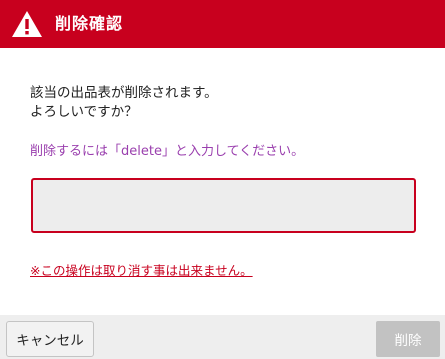 The height and width of the screenshot is (359, 445). I want to click on warning-triangle-icon, so click(27, 24).